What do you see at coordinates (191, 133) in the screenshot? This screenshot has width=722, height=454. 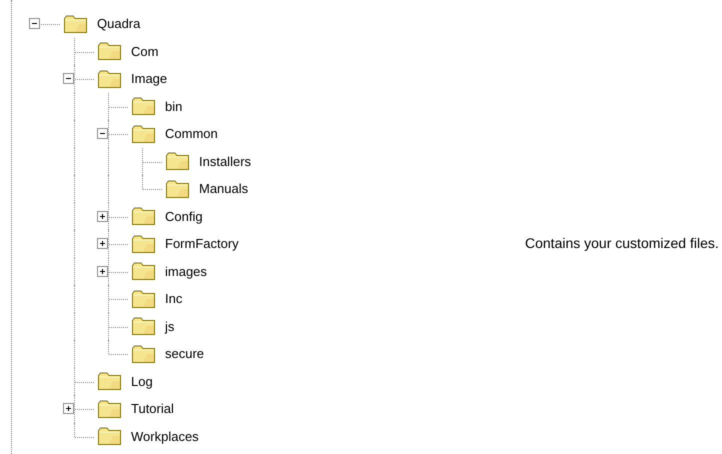 I see `tree-item: Common` at bounding box center [191, 133].